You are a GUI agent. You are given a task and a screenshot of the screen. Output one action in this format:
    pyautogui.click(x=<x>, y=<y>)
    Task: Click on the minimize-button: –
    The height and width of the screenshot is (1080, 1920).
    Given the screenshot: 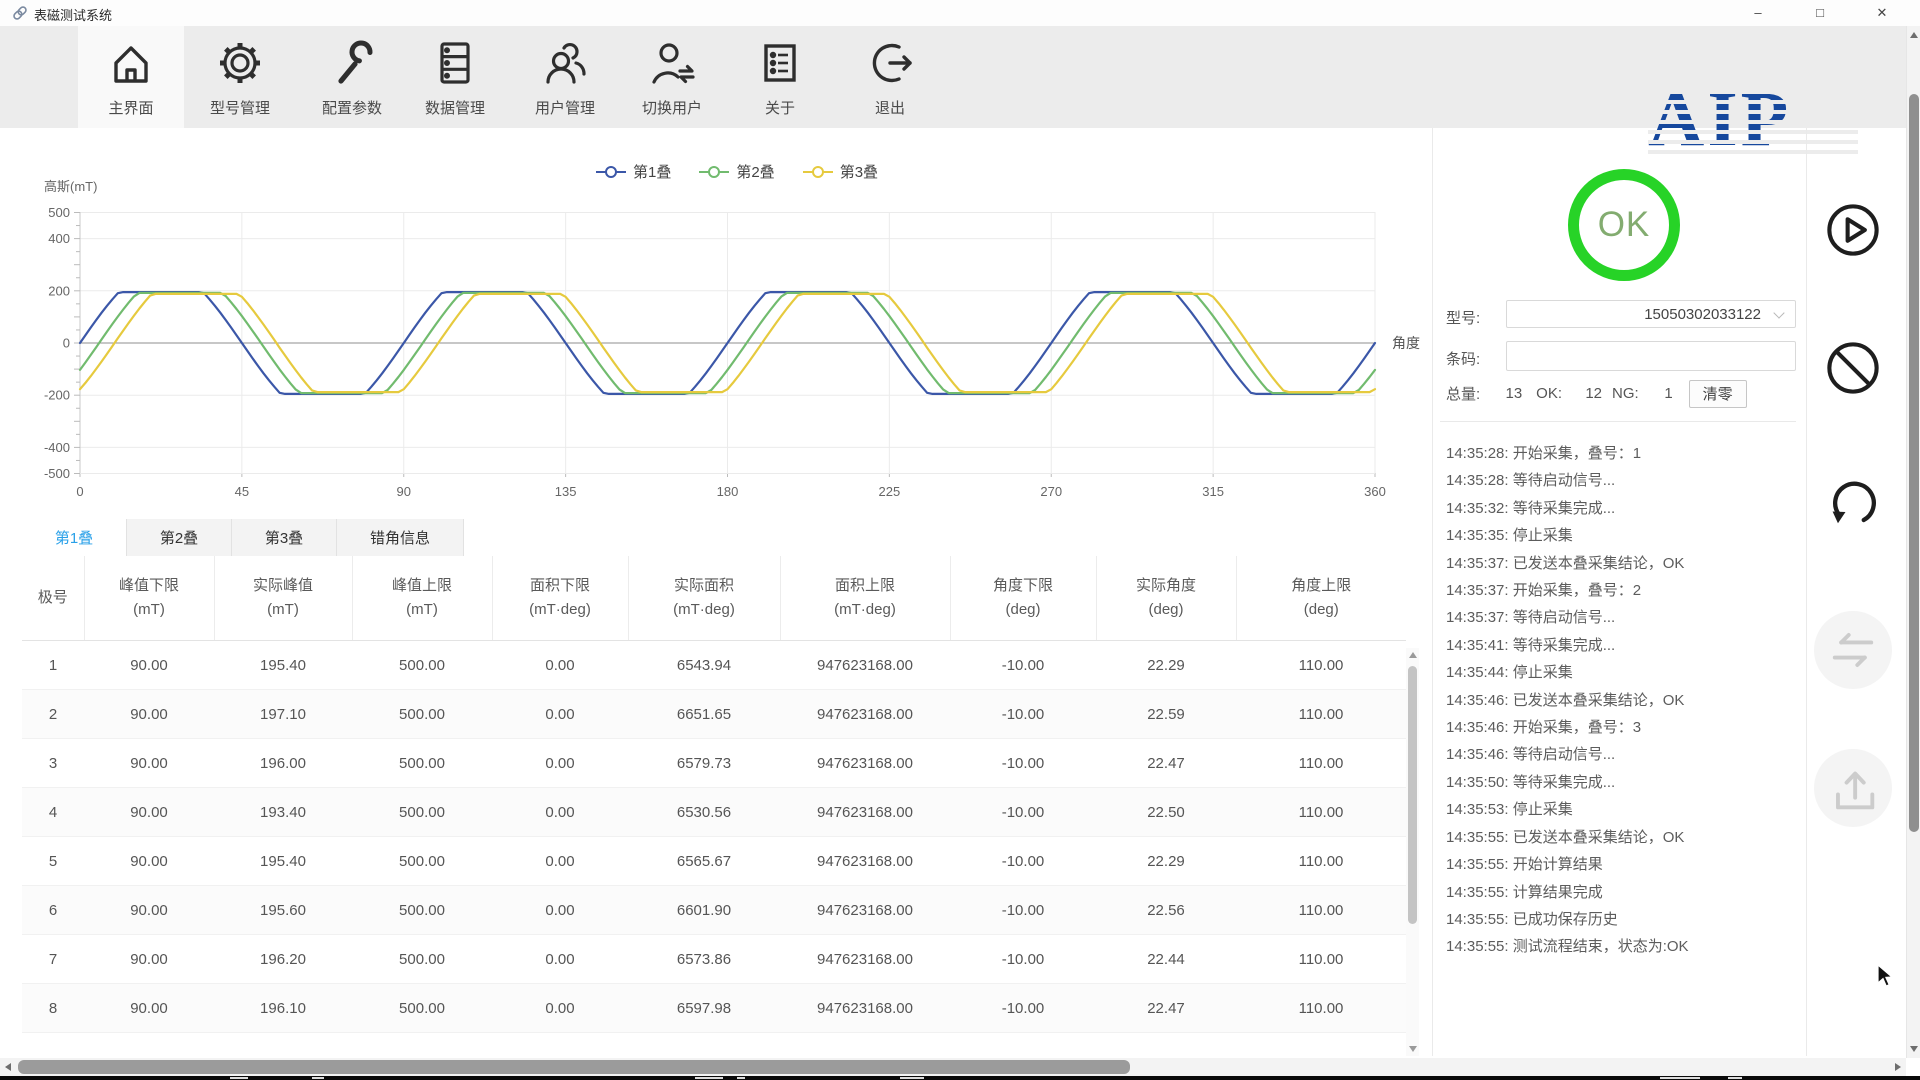 What is the action you would take?
    pyautogui.click(x=1758, y=13)
    